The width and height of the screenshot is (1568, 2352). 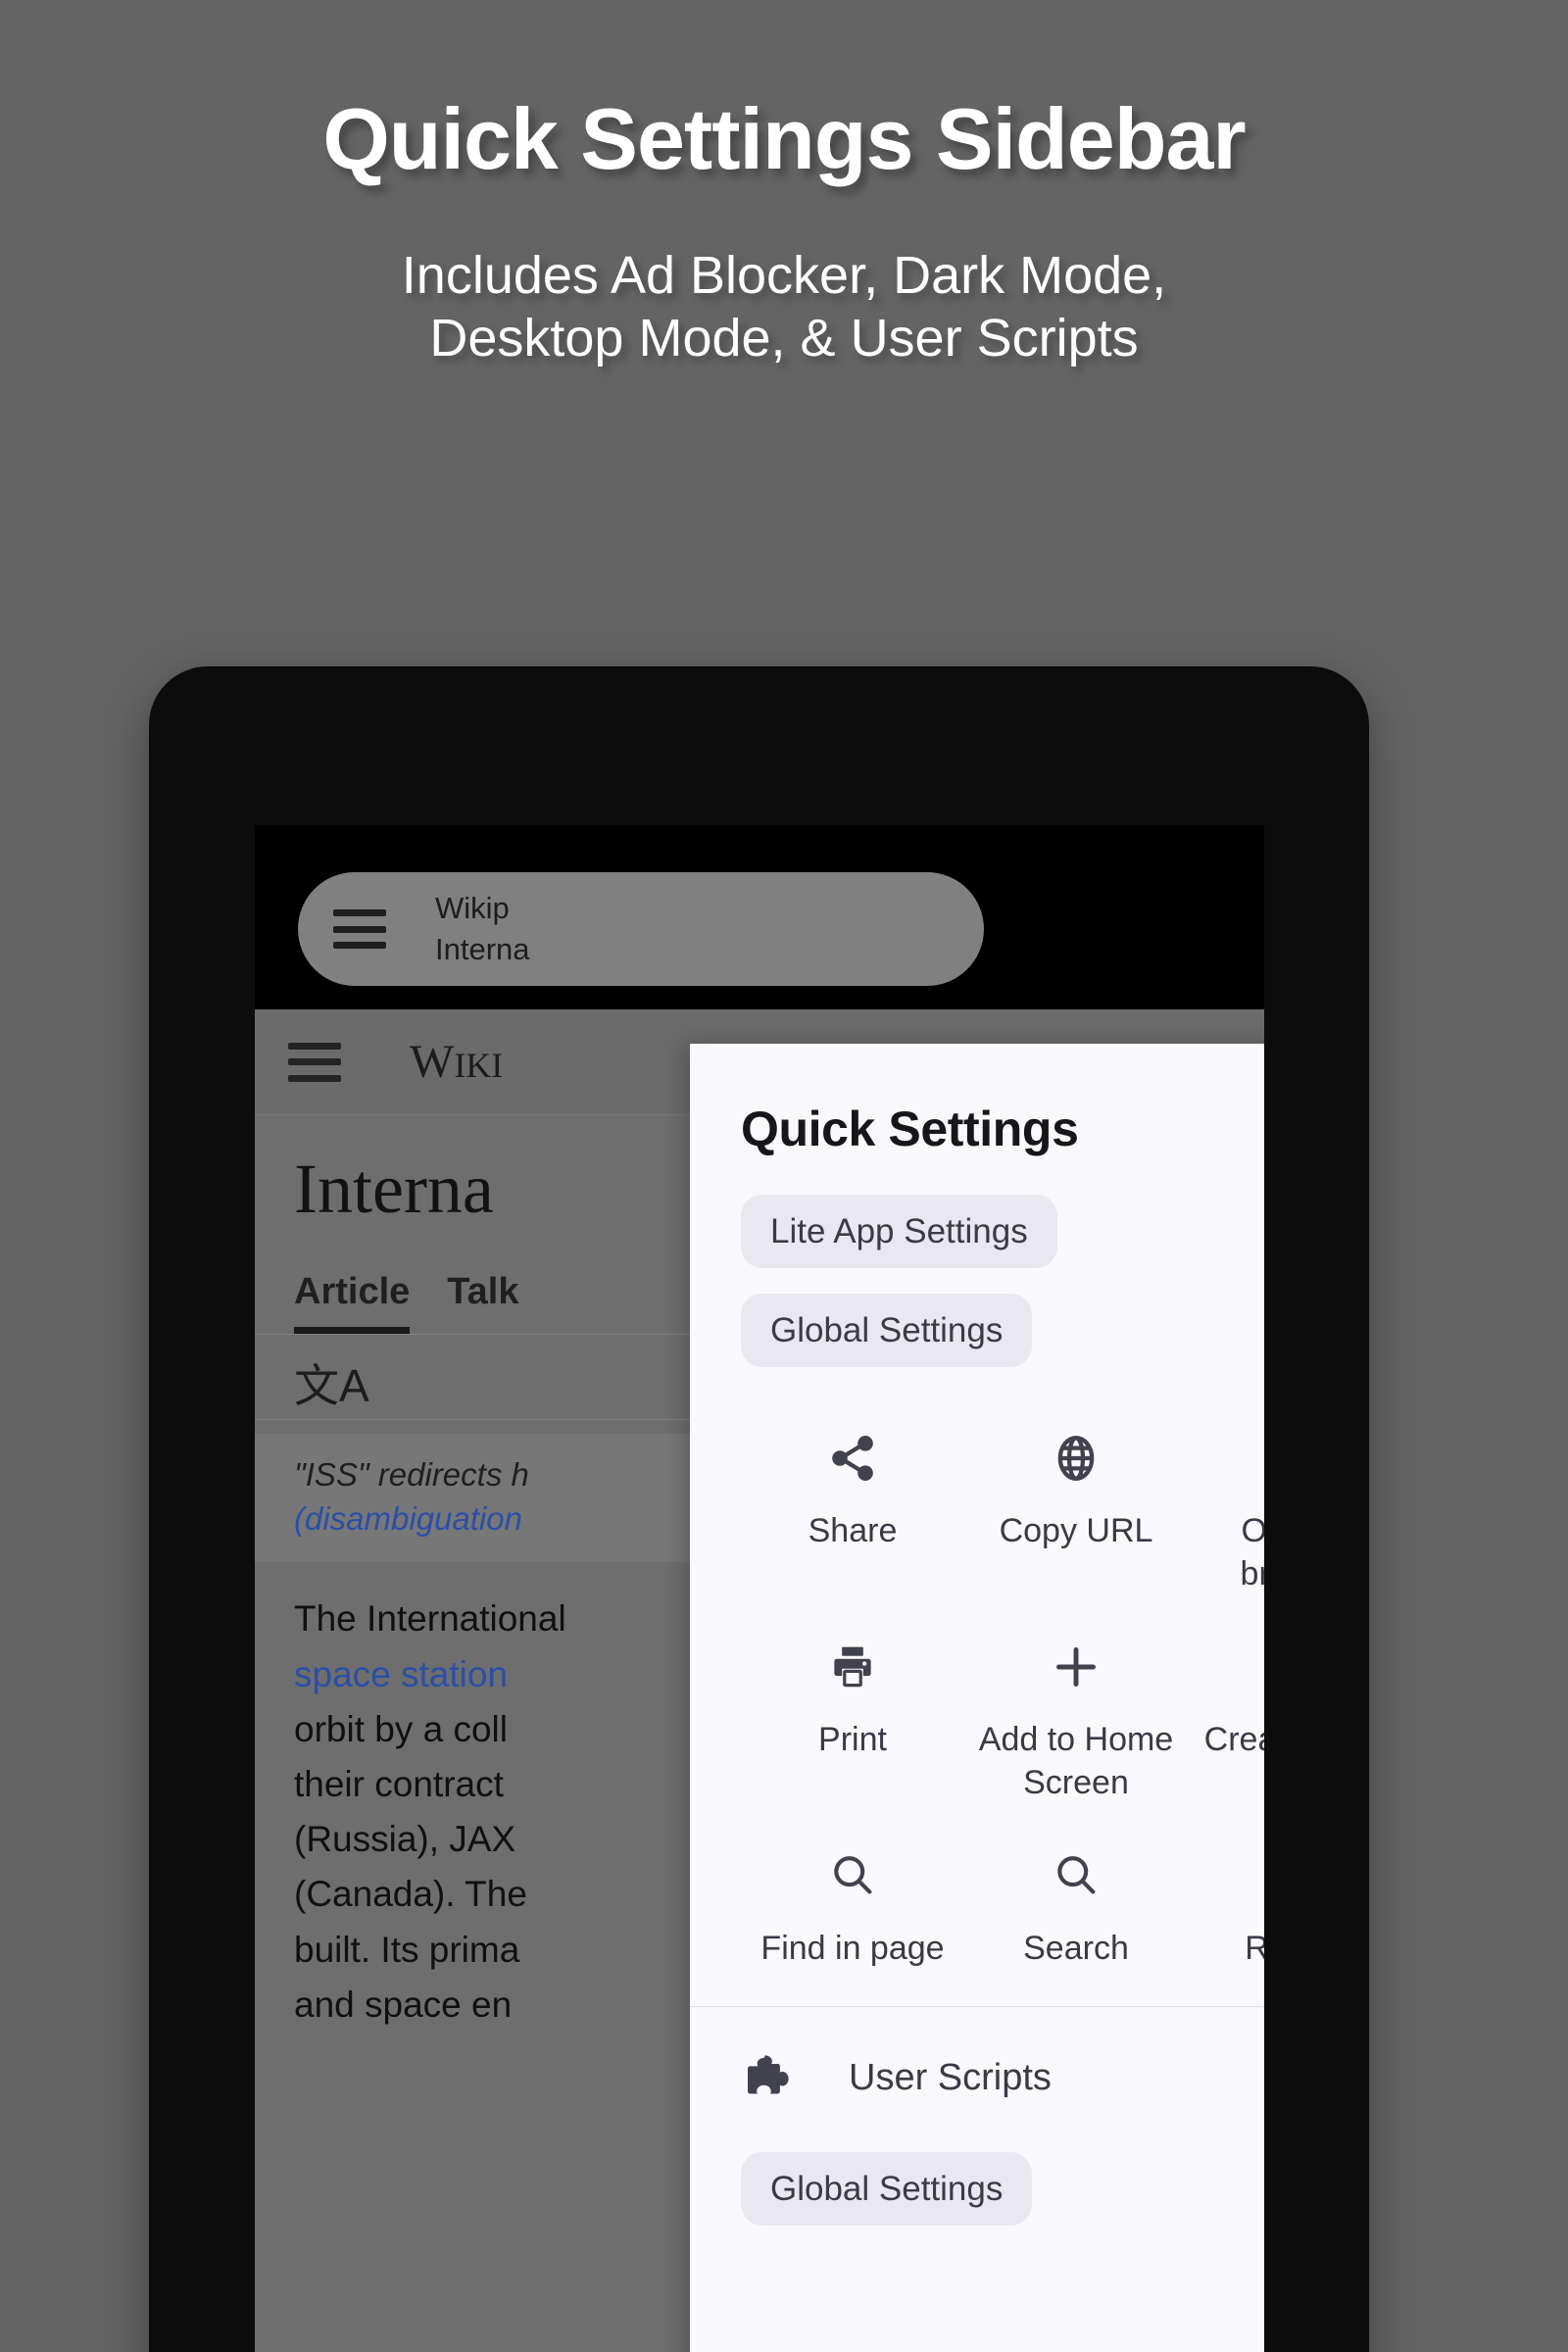 What do you see at coordinates (641, 929) in the screenshot?
I see `browser-url-bar: Wikip Interna` at bounding box center [641, 929].